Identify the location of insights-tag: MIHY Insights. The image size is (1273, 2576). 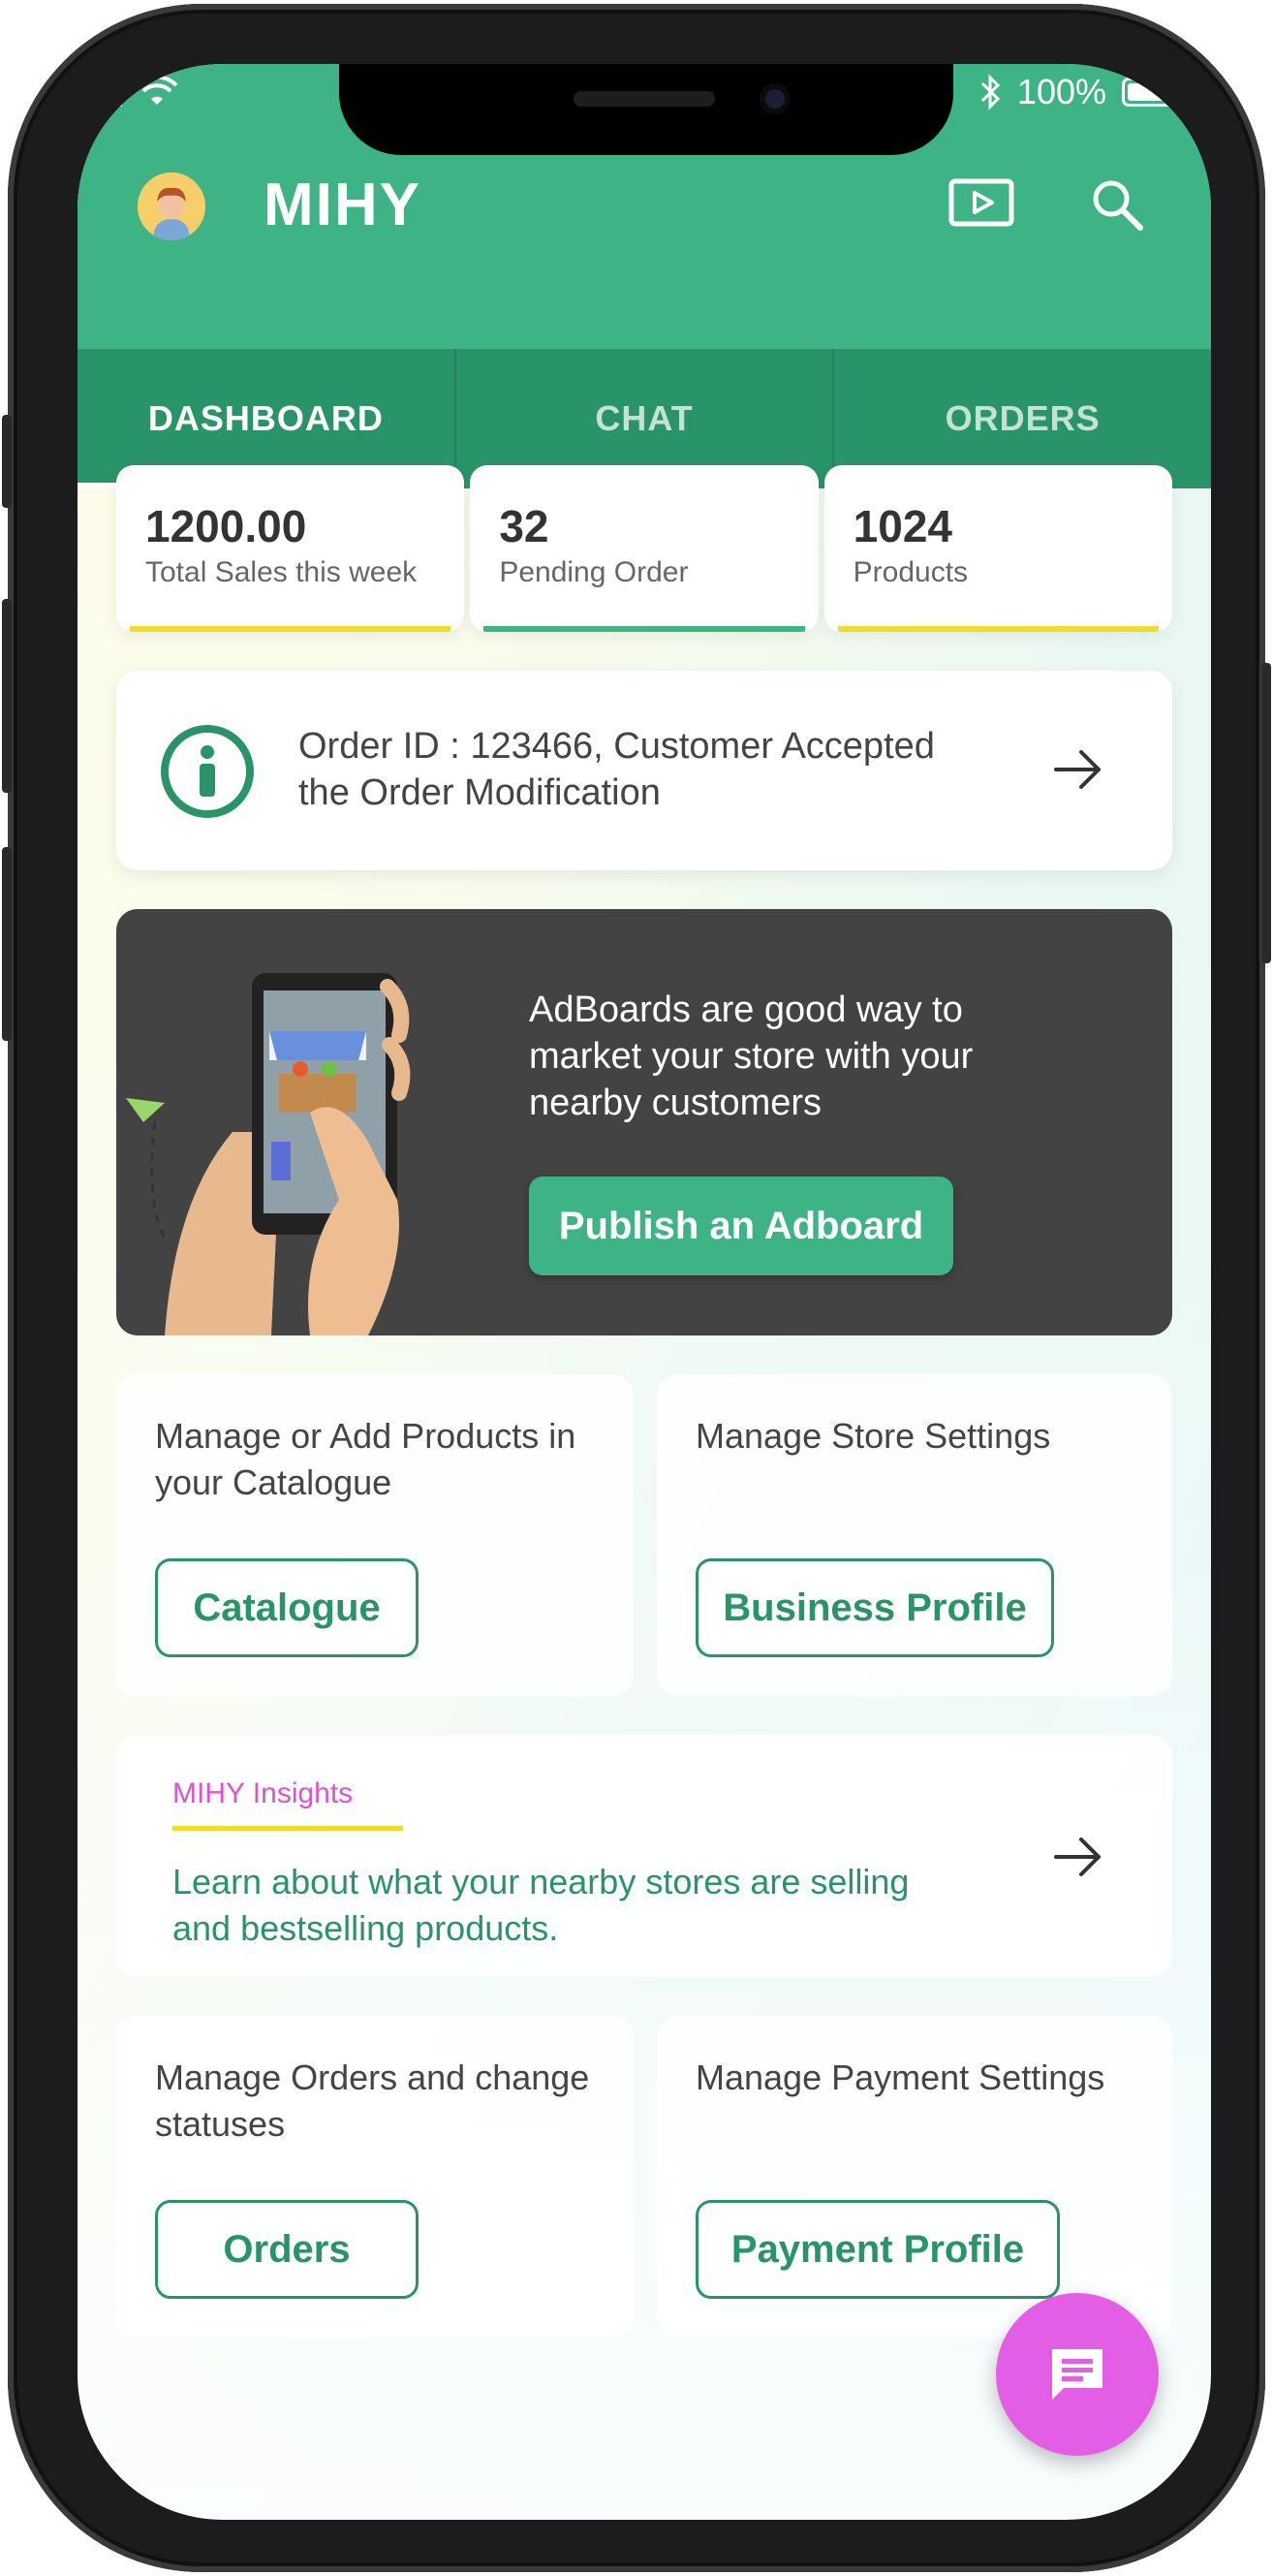
(263, 1793).